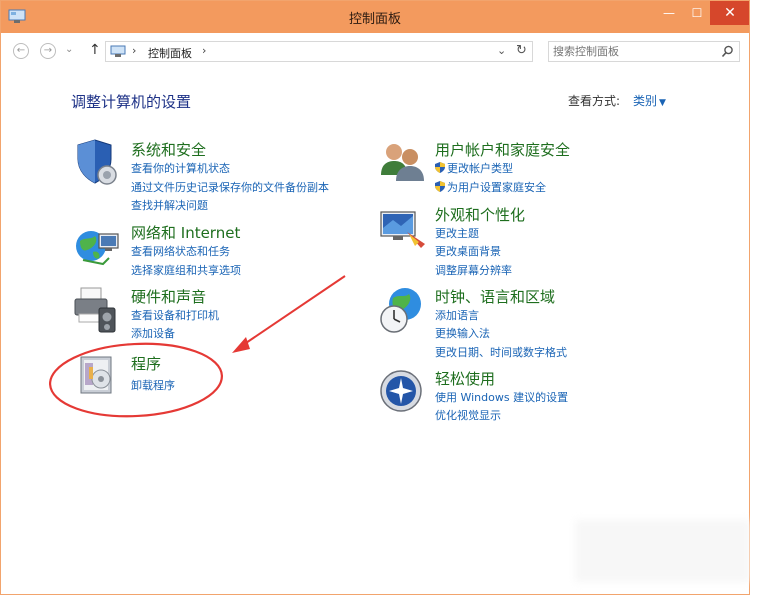  Describe the element at coordinates (69, 49) in the screenshot. I see `recent-locations-button: ⌄` at that location.